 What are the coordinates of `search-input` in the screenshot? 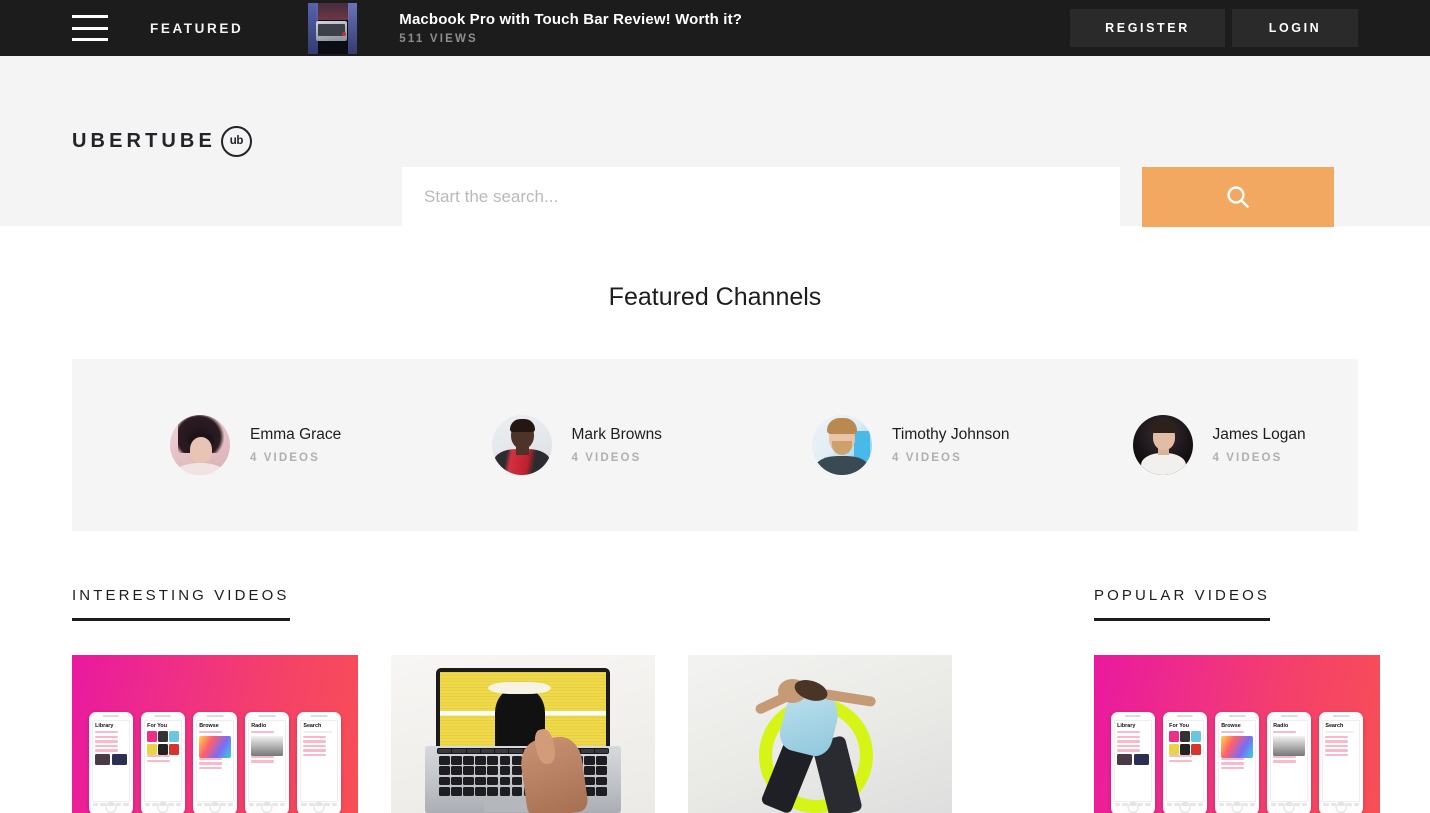 It's located at (761, 197).